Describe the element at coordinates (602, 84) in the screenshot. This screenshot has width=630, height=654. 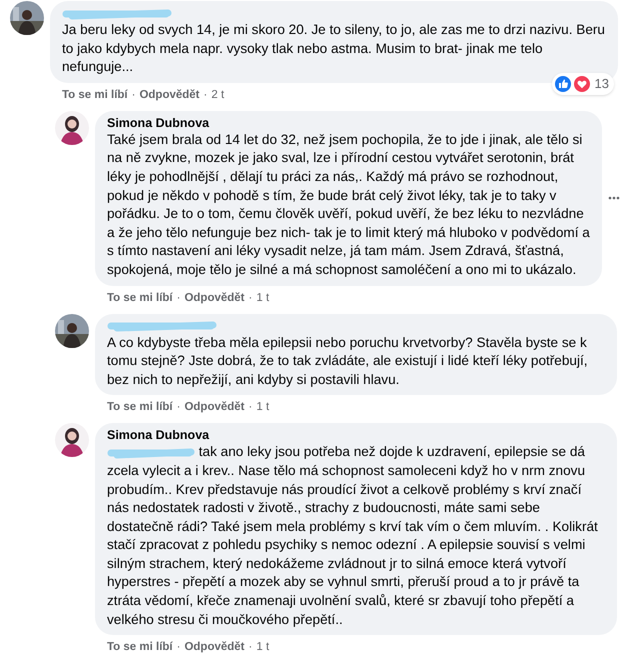
I see `reaction-count: 13` at that location.